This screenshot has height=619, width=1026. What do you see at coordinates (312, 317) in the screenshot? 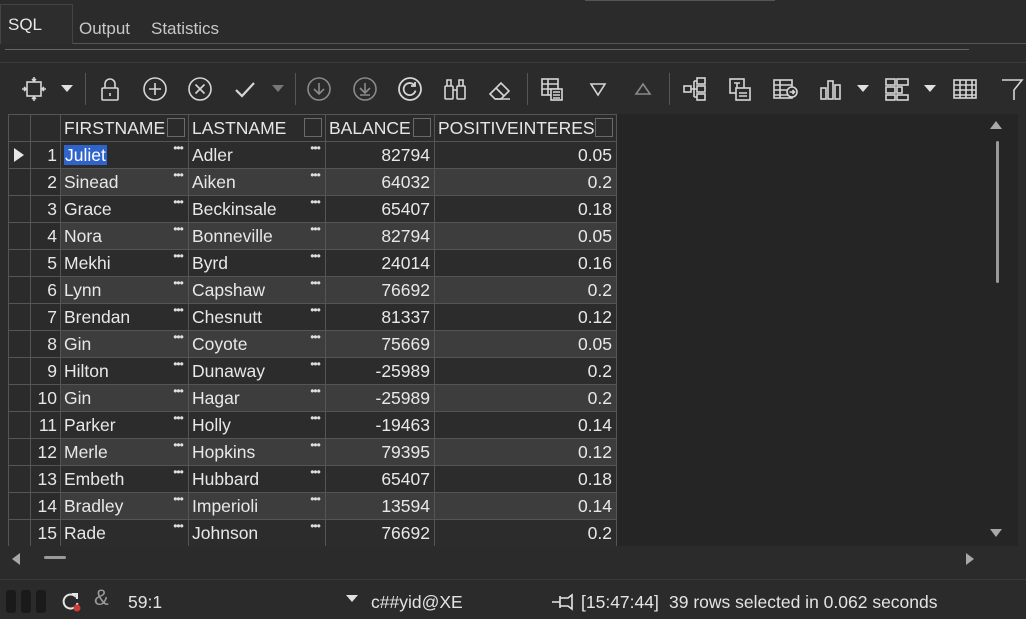
I see `table-row: 7 Brendan ••• Chesnutt ••• 81337 0.12` at bounding box center [312, 317].